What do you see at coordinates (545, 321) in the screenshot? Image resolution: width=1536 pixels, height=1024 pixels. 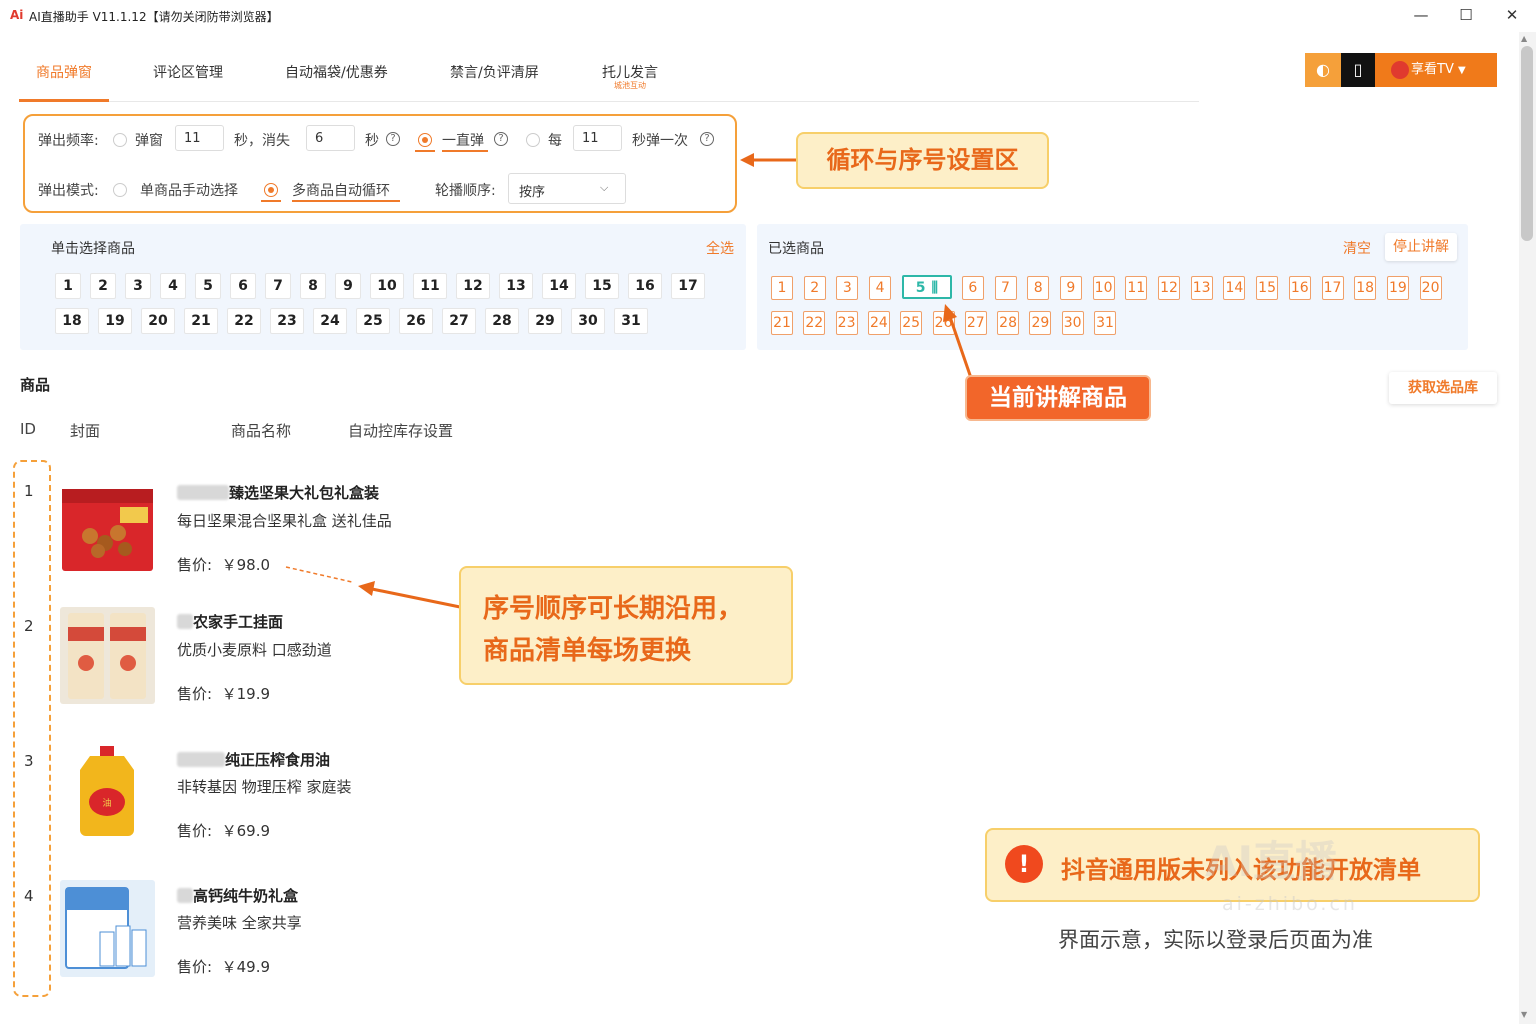 I see `product-number-button: 29` at bounding box center [545, 321].